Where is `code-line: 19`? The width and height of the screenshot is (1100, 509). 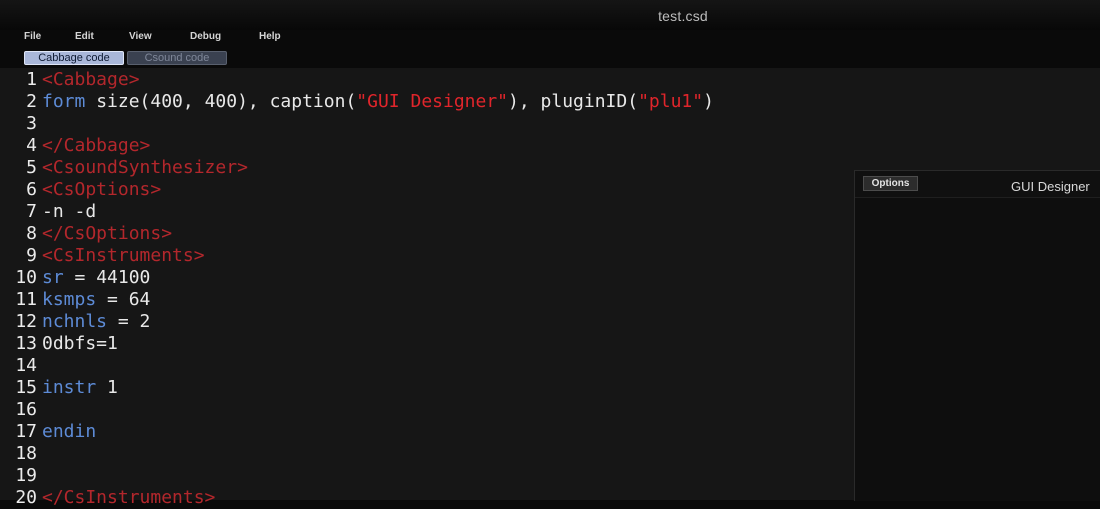
code-line: 19 is located at coordinates (21, 476).